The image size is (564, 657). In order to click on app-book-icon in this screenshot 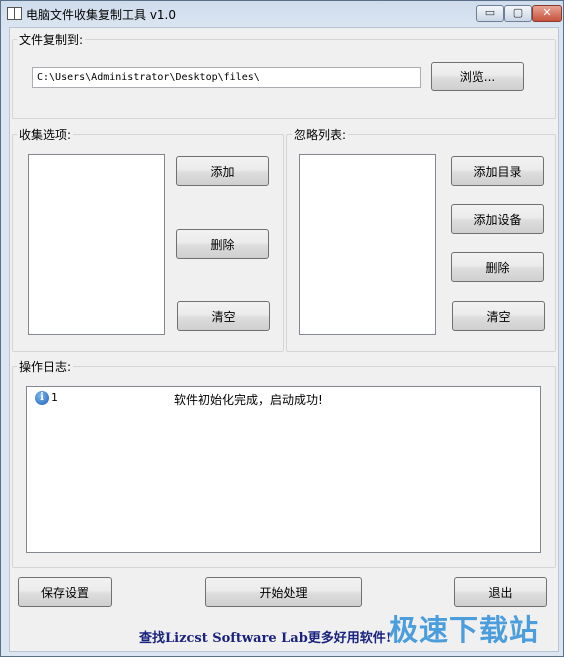, I will do `click(14, 13)`.